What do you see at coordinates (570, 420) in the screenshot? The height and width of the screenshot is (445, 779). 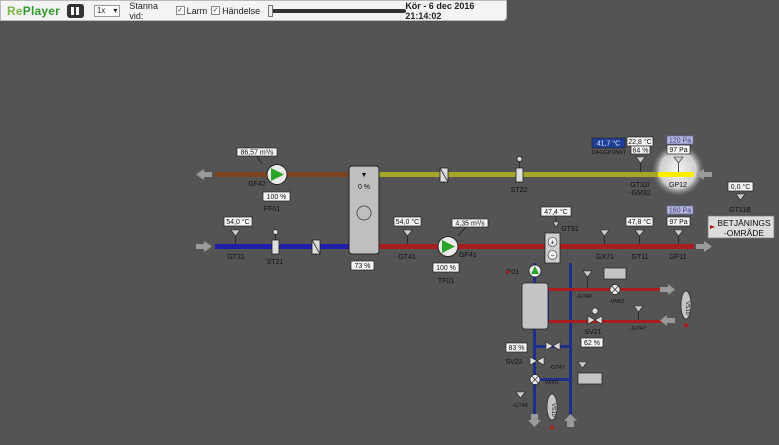 I see `arrow-up-icon` at bounding box center [570, 420].